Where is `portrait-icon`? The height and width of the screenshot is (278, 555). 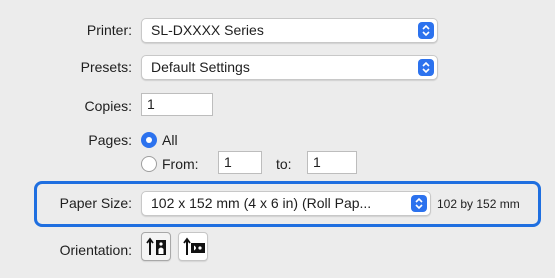 portrait-icon is located at coordinates (156, 246).